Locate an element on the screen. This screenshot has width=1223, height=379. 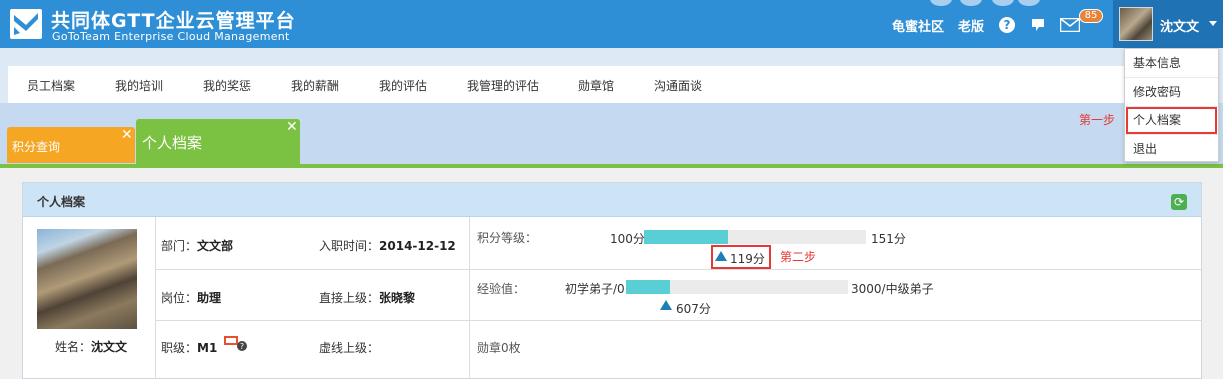
user-name: 沈文文 is located at coordinates (1180, 27).